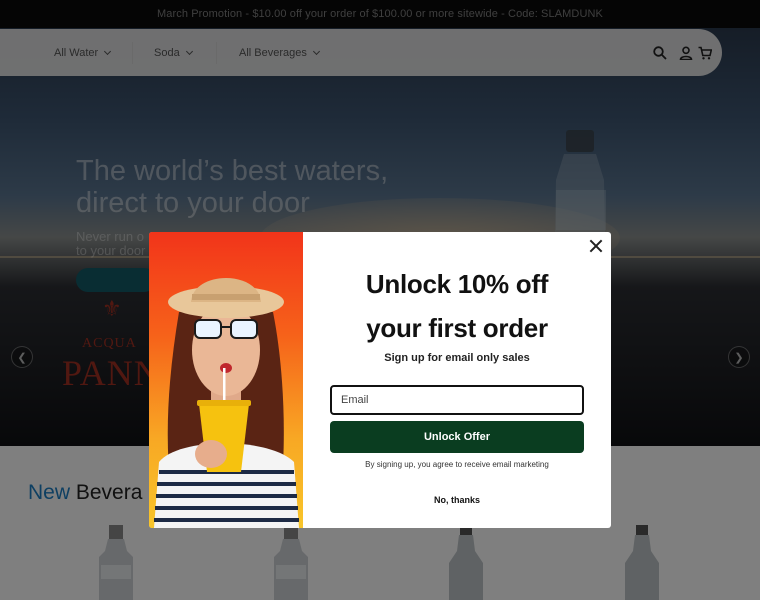  Describe the element at coordinates (226, 380) in the screenshot. I see `promo-model-image` at that location.